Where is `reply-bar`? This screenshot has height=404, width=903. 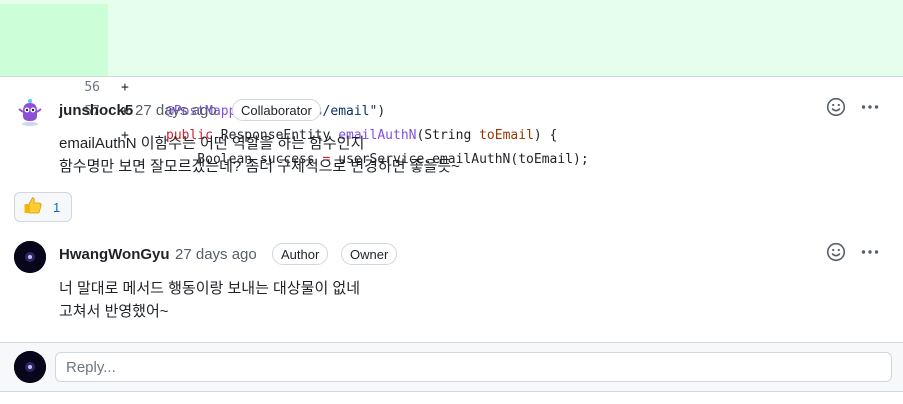 reply-bar is located at coordinates (451, 367).